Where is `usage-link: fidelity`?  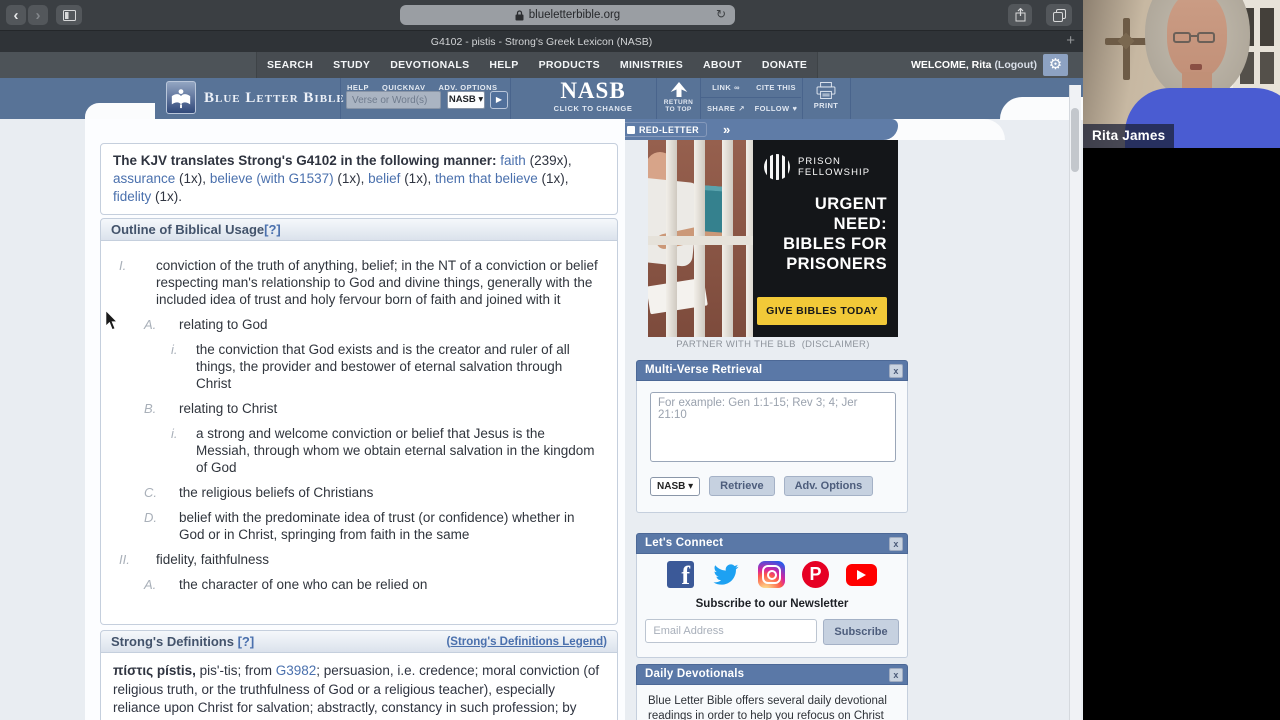
usage-link: fidelity is located at coordinates (132, 196).